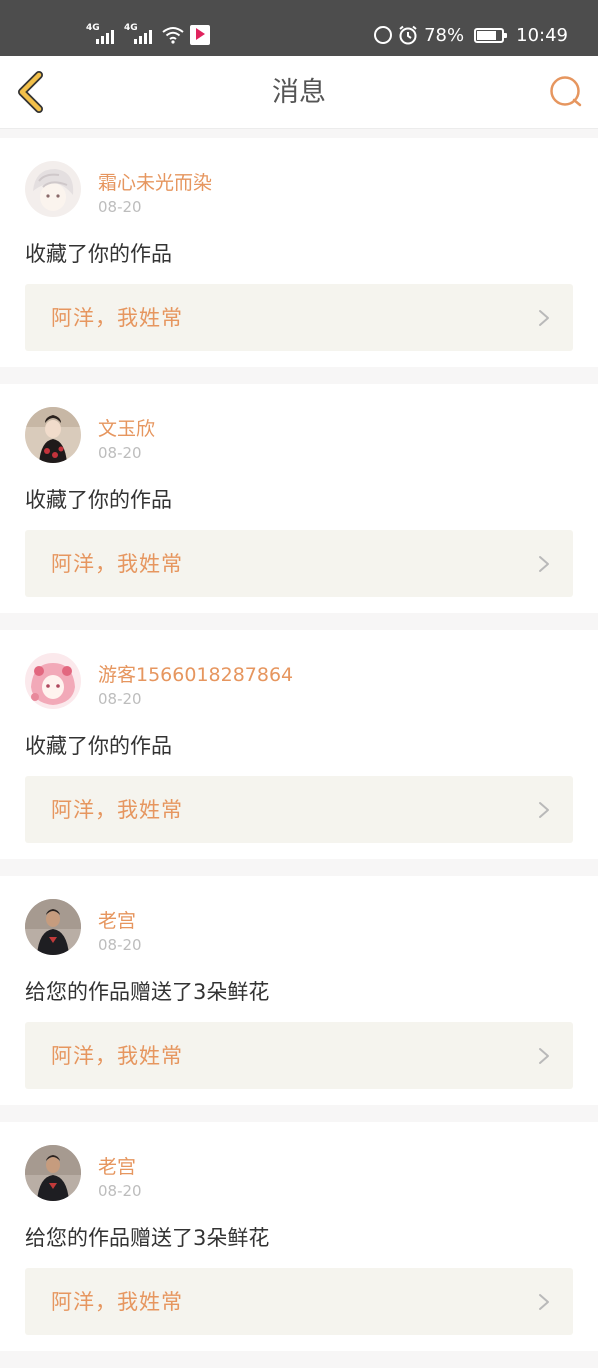 The height and width of the screenshot is (1368, 598). I want to click on status-bar: 4G 4G 78% 10:49, so click(299, 28).